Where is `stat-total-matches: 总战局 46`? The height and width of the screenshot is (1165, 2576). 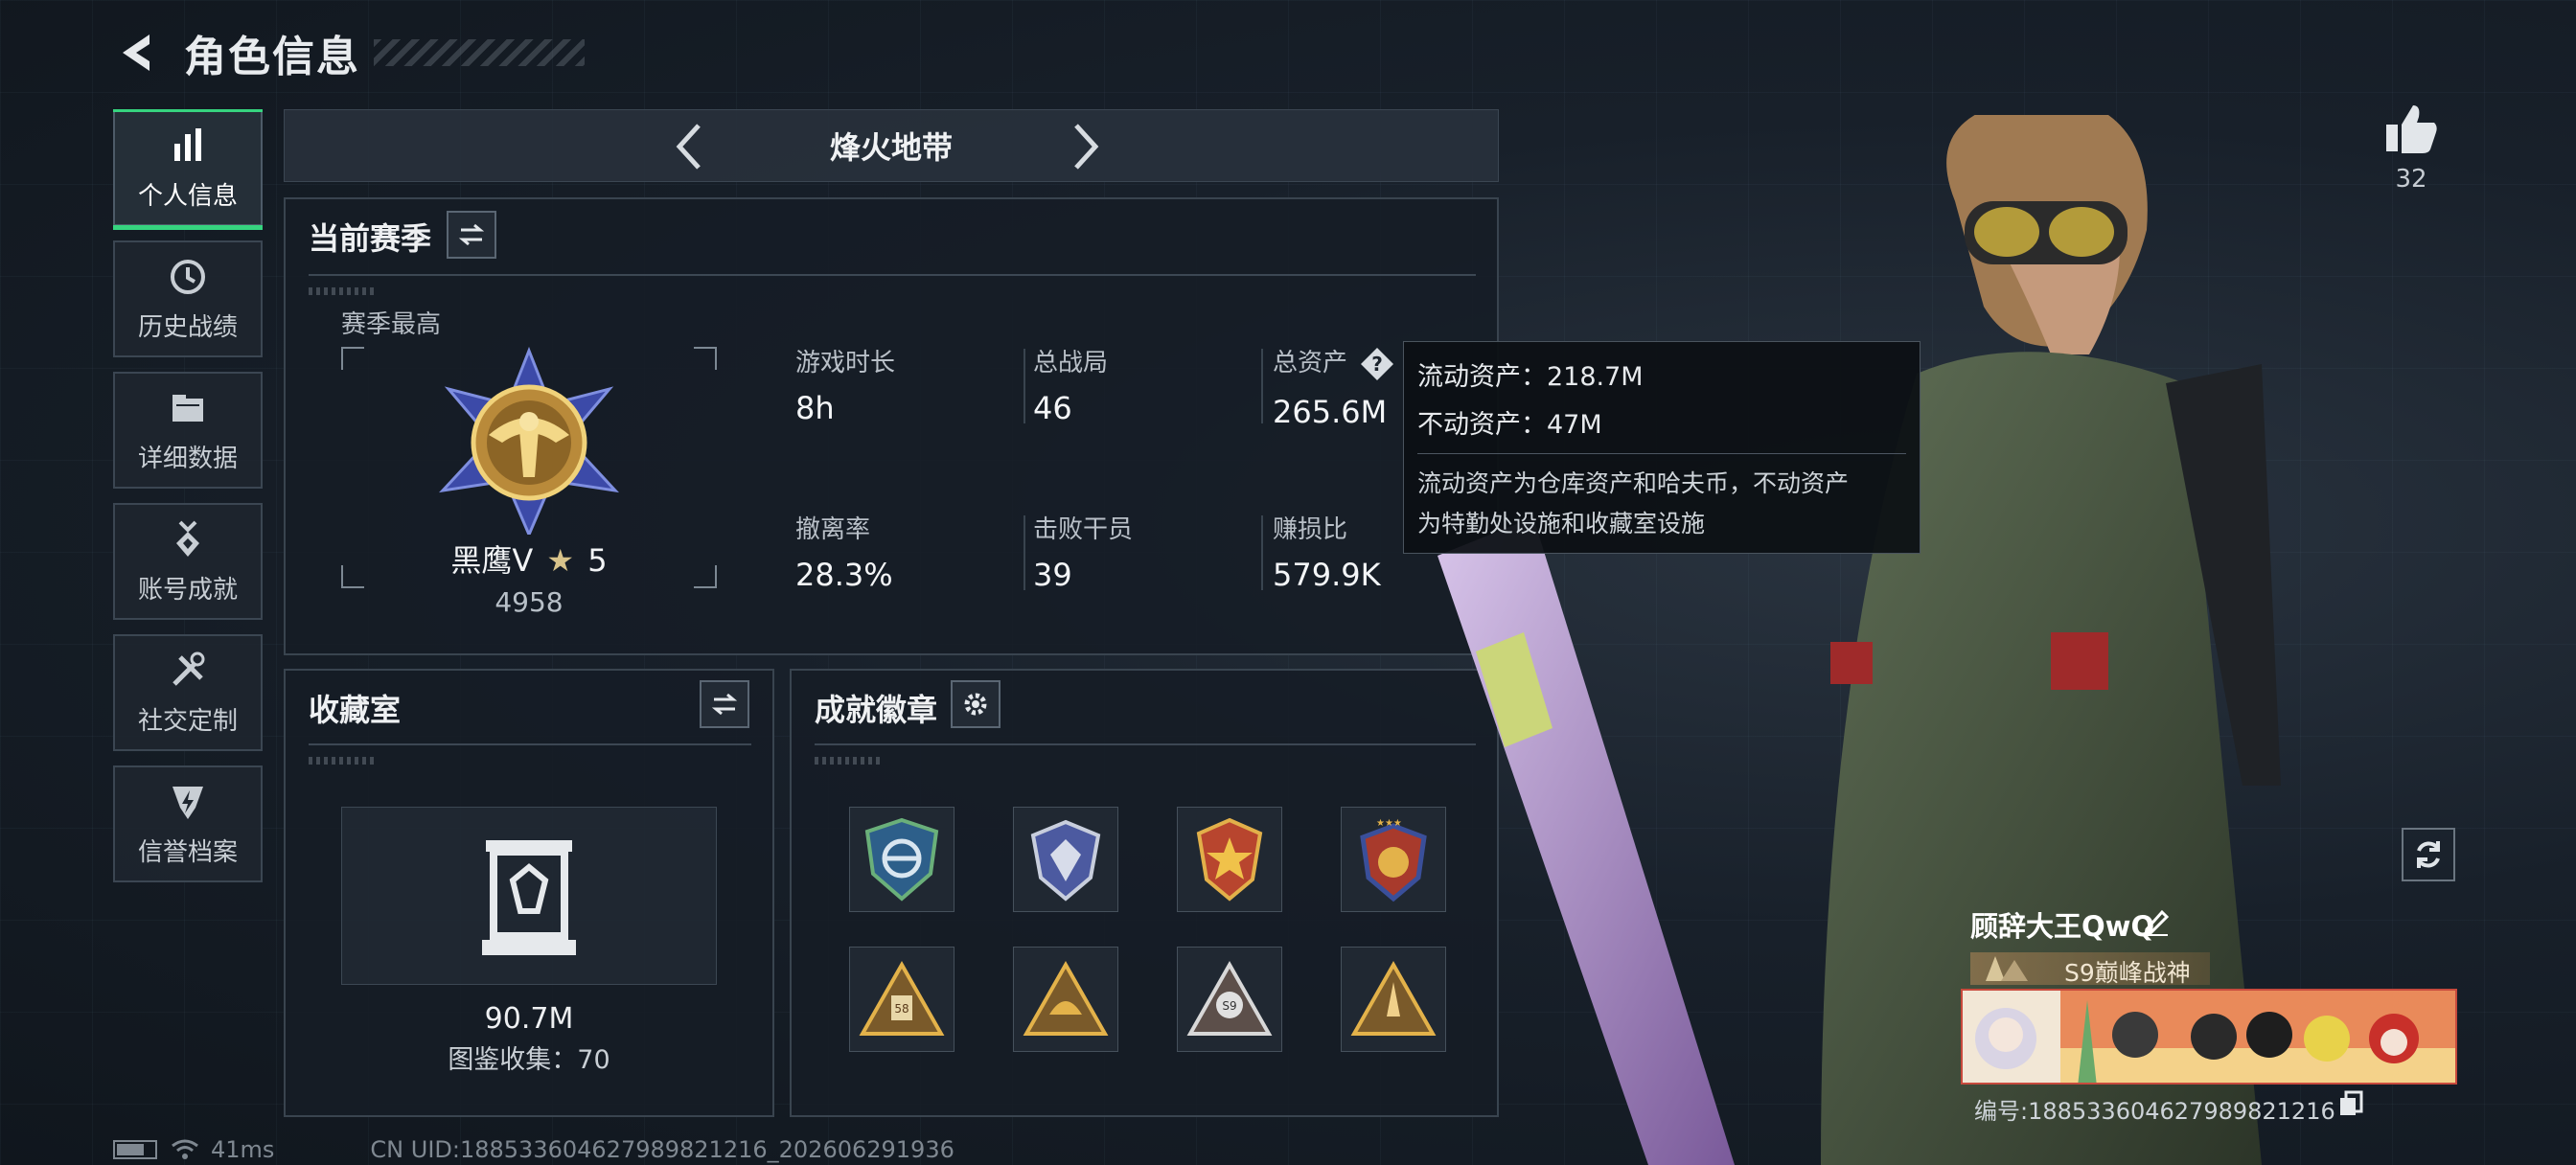
stat-total-matches: 总战局 46 is located at coordinates (1070, 385).